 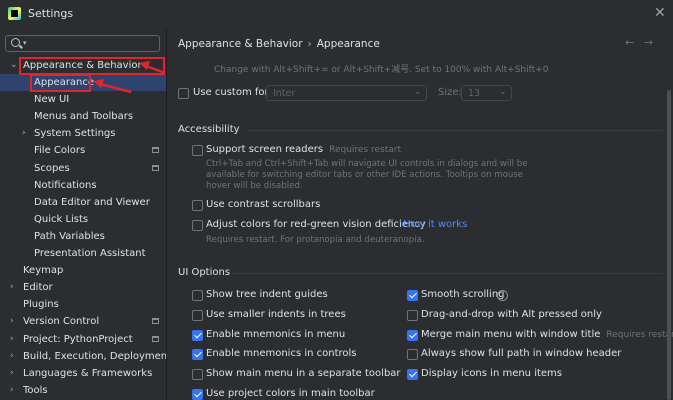 I want to click on font-size-value: 13, so click(x=474, y=93).